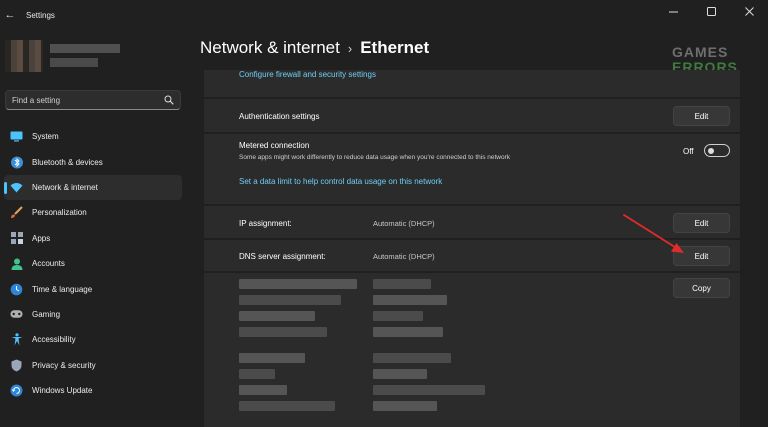 This screenshot has width=768, height=427. What do you see at coordinates (395, 47) in the screenshot?
I see `page-title: Ethernet` at bounding box center [395, 47].